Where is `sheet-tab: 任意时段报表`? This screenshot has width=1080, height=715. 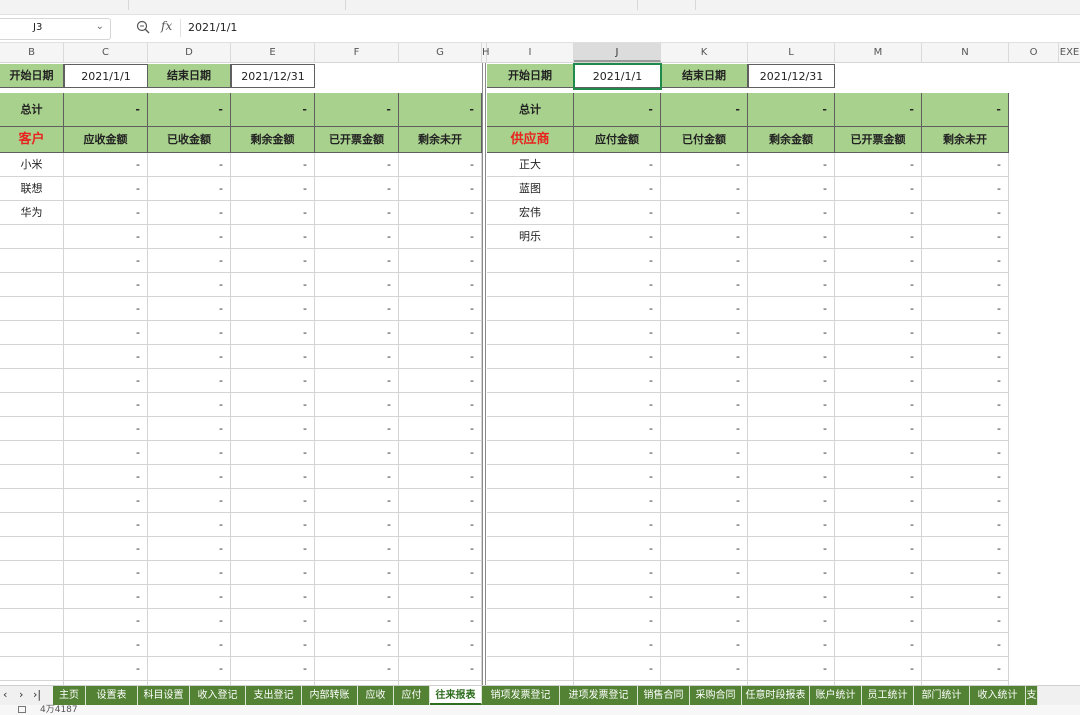
sheet-tab: 任意时段报表 is located at coordinates (776, 695).